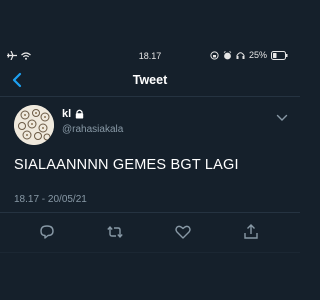 The height and width of the screenshot is (300, 320). What do you see at coordinates (279, 55) in the screenshot?
I see `battery-icon` at bounding box center [279, 55].